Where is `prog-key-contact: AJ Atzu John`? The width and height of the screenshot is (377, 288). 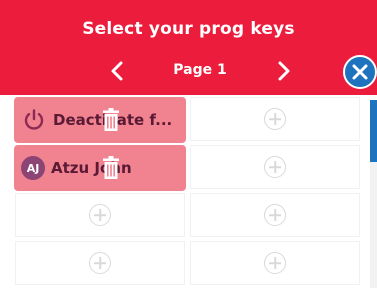 prog-key-contact: AJ Atzu John is located at coordinates (100, 168).